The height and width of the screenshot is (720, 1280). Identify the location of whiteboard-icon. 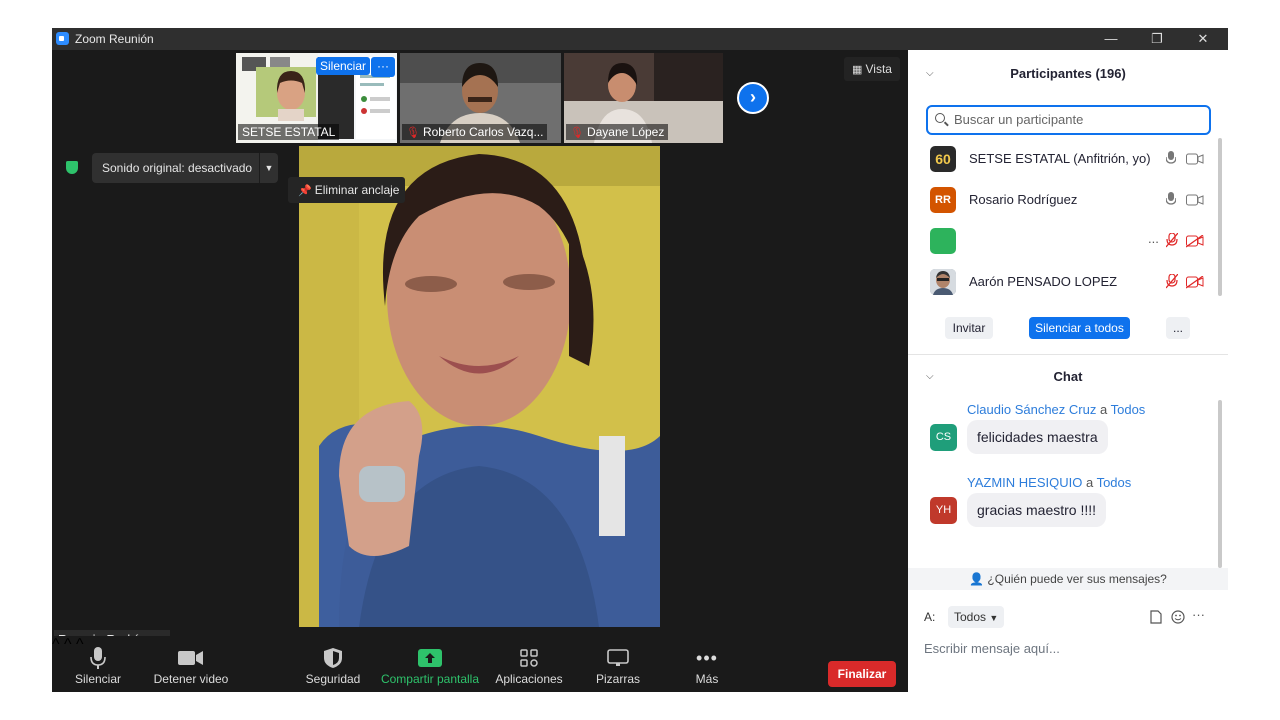
(618, 657).